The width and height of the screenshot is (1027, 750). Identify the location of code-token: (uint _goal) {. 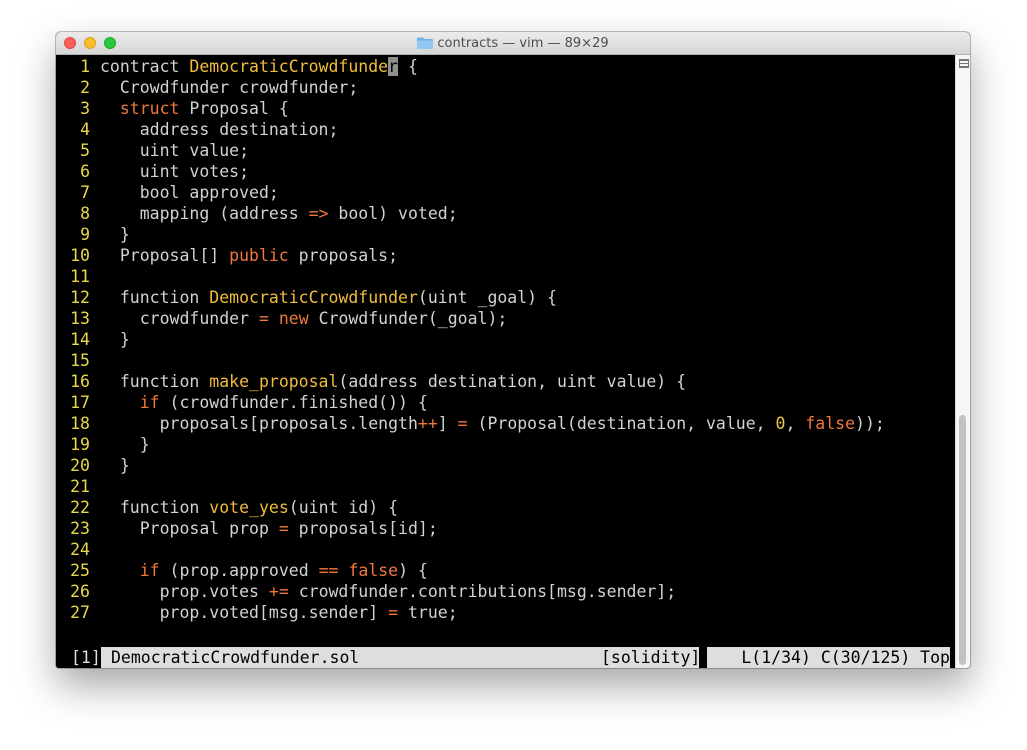
(487, 297).